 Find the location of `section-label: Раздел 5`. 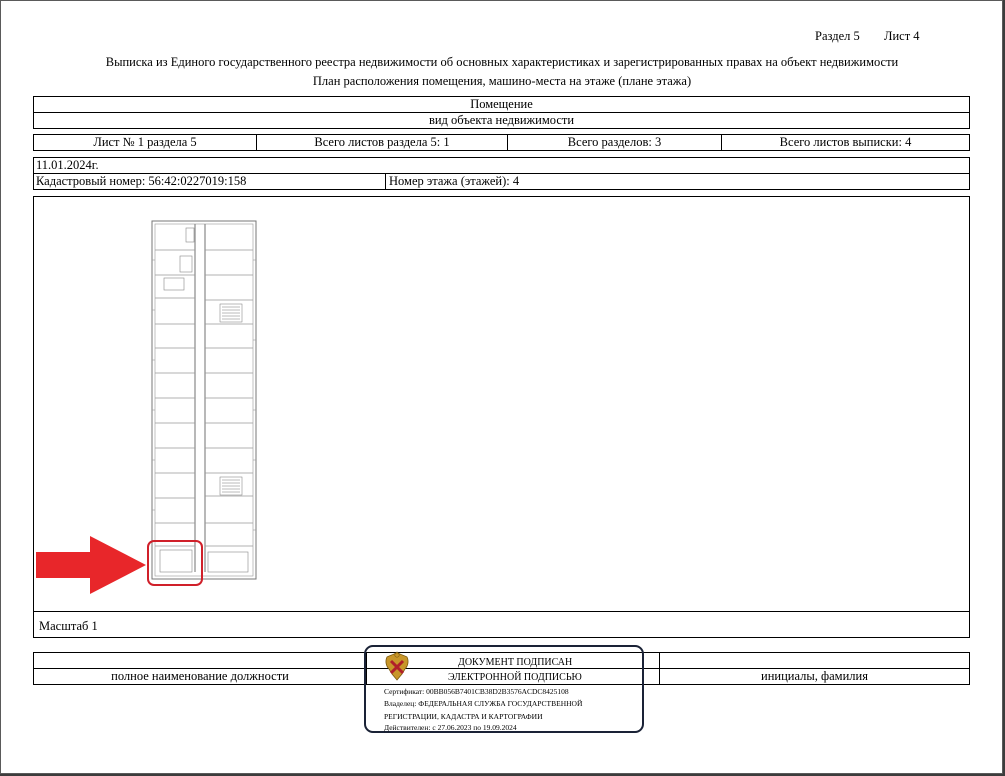

section-label: Раздел 5 is located at coordinates (837, 36).